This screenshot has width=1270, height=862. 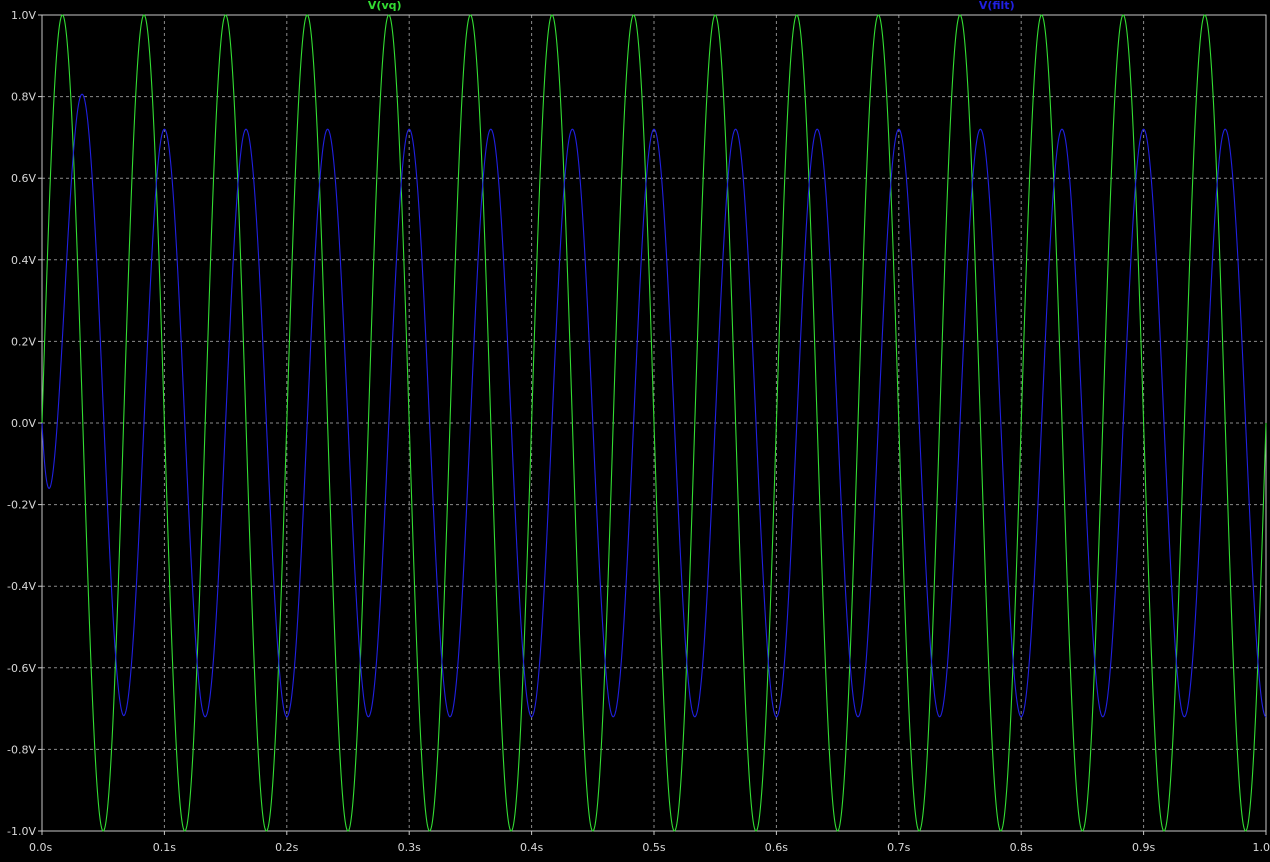 I want to click on legend-entry-vq: V(vq), so click(x=385, y=6).